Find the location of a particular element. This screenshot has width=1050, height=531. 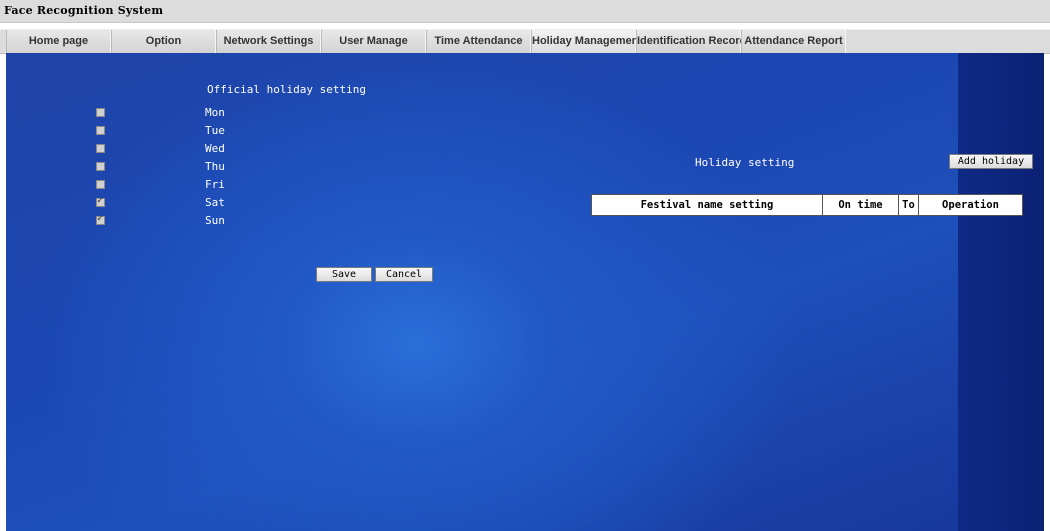

checkbox-wed is located at coordinates (100, 148).